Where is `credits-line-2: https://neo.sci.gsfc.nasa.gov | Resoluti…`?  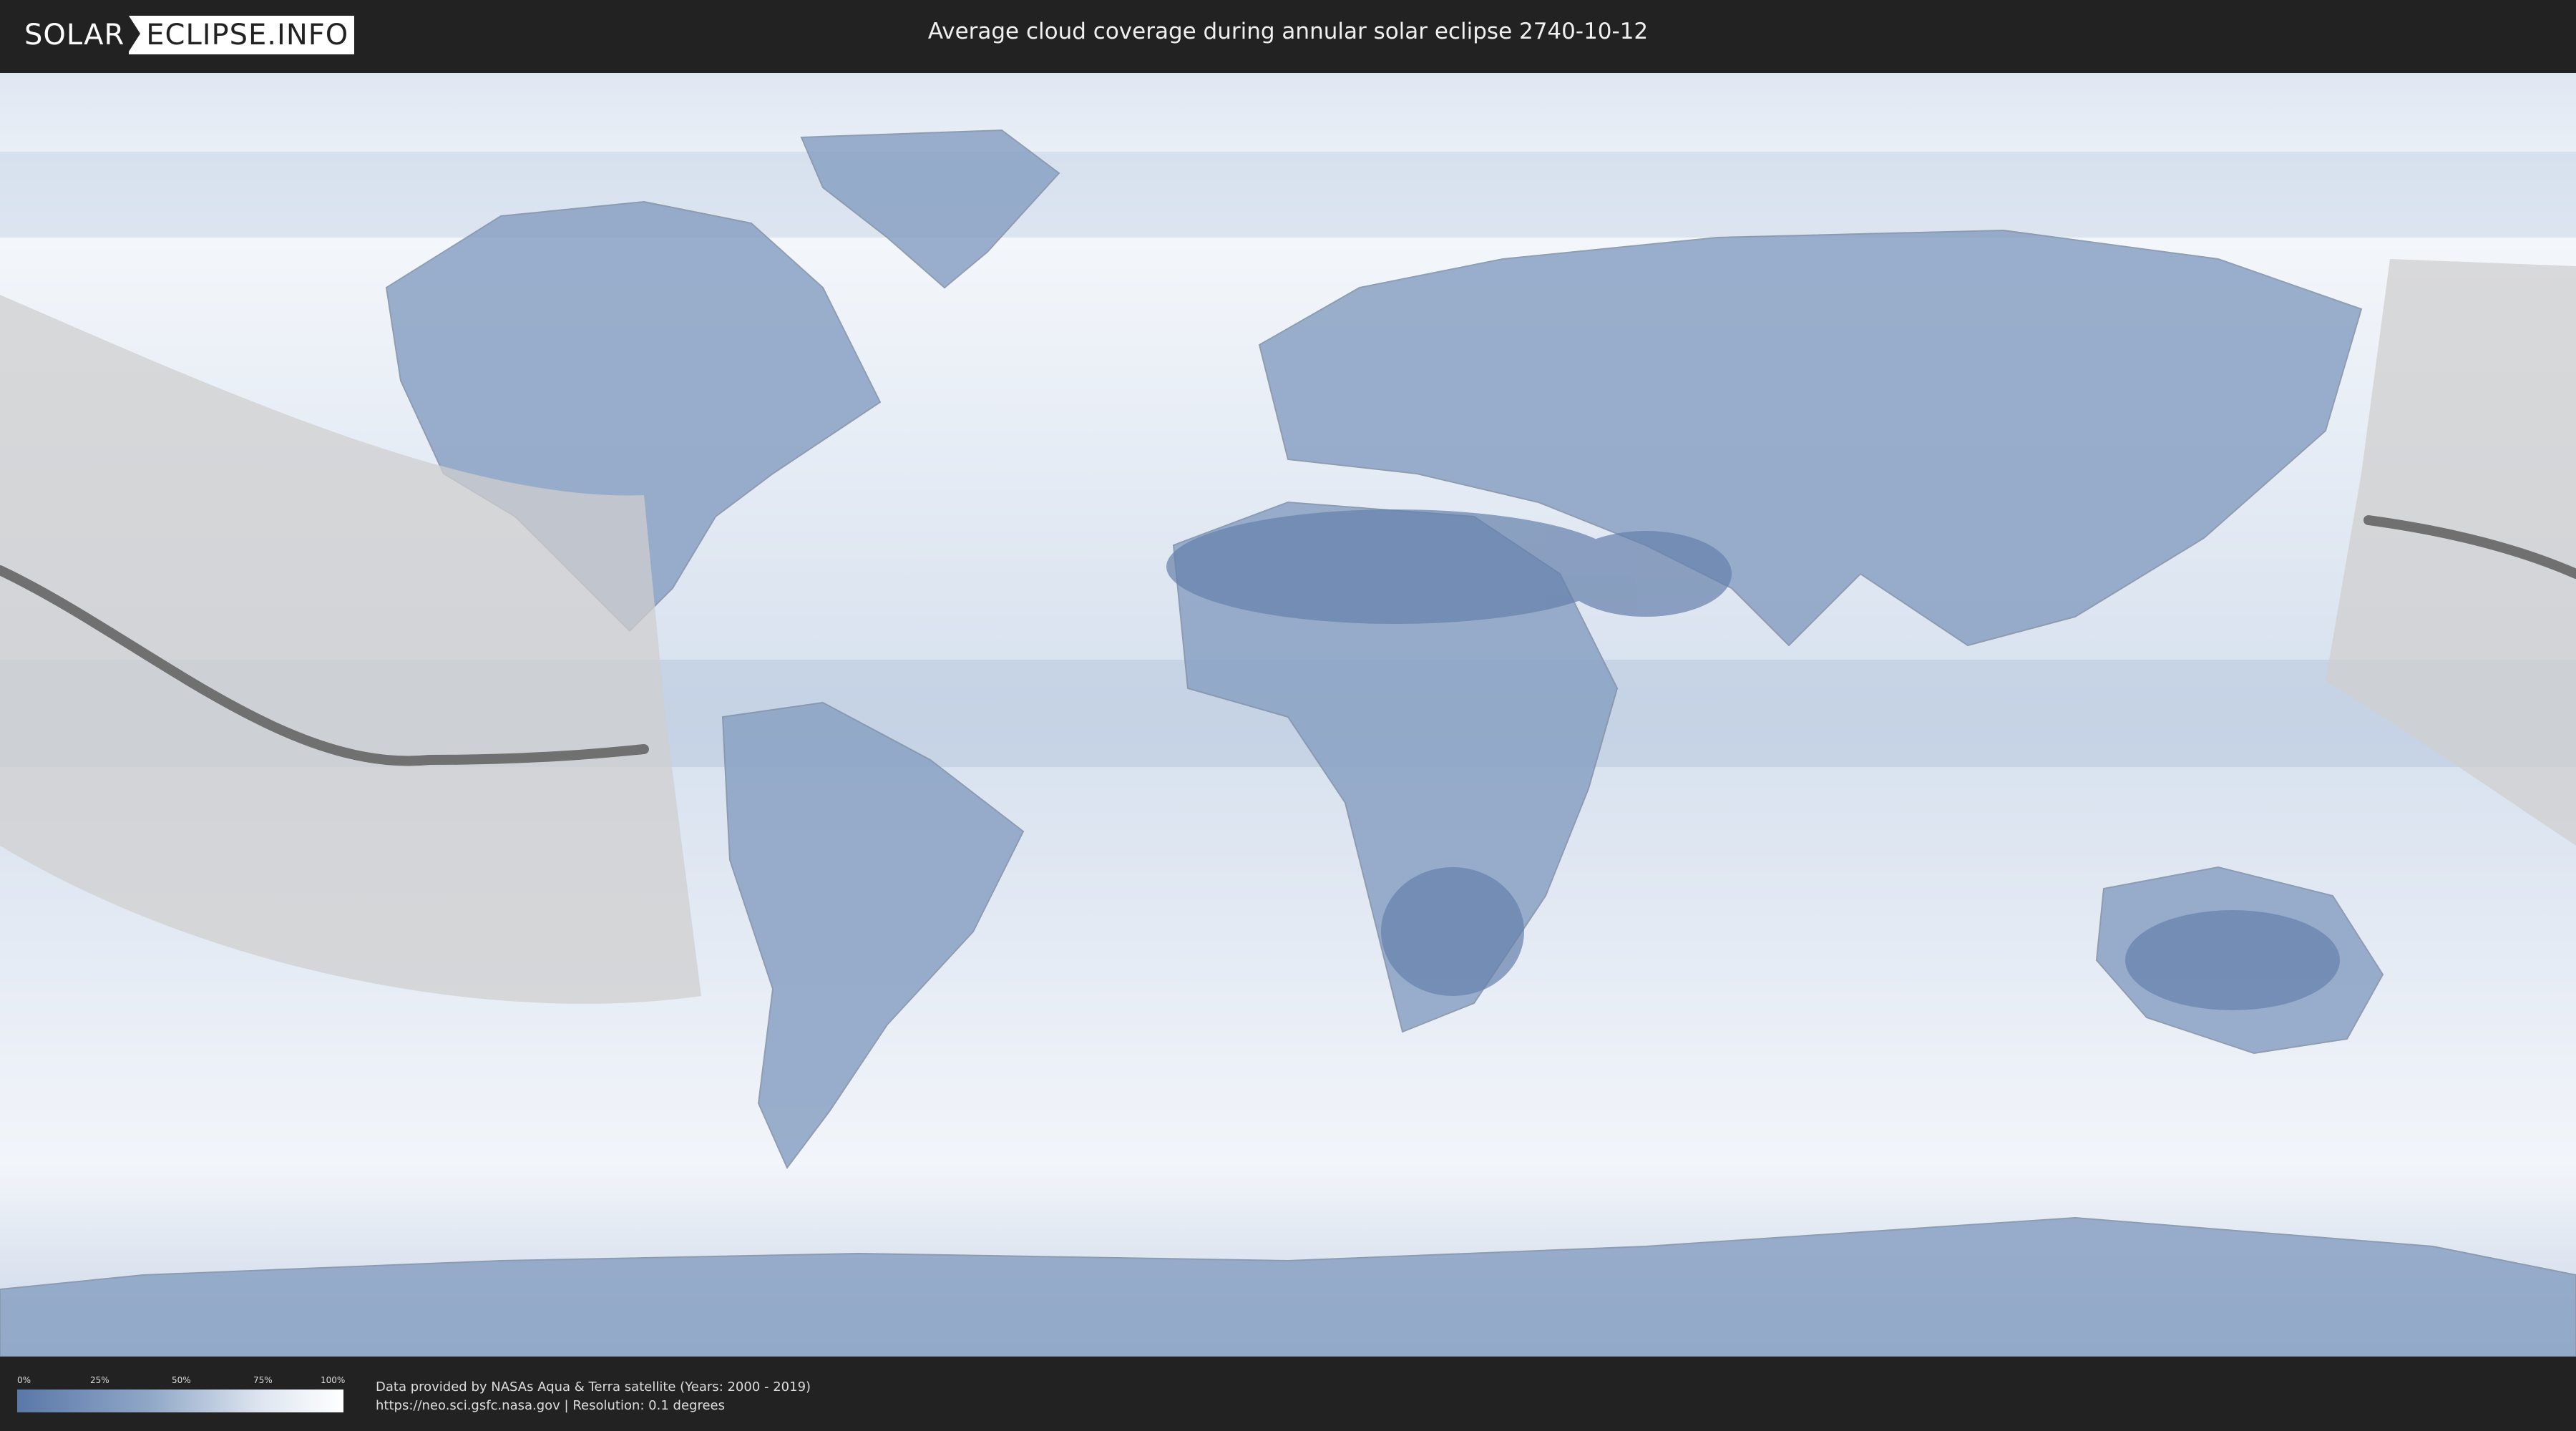
credits-line-2: https://neo.sci.gsfc.nasa.gov | Resoluti… is located at coordinates (550, 1405).